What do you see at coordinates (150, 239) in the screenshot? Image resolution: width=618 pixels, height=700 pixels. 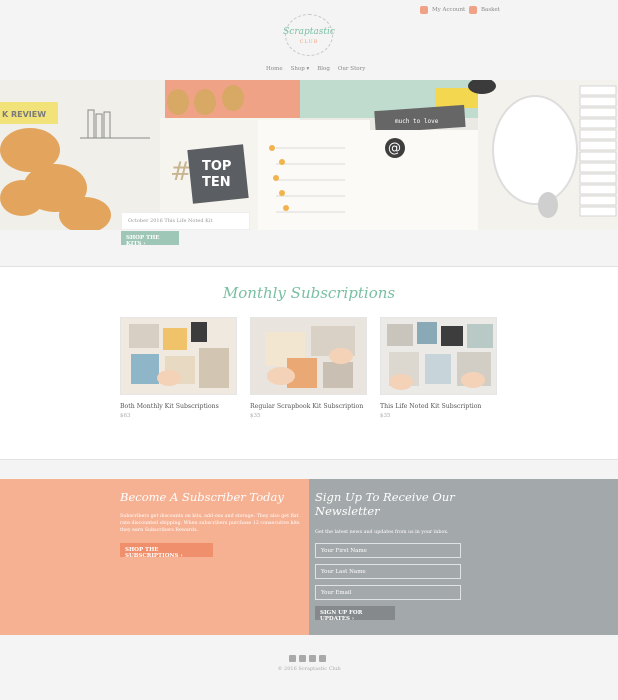 I see `shop-the-kits-button: SHOP THE KITS ›` at bounding box center [150, 239].